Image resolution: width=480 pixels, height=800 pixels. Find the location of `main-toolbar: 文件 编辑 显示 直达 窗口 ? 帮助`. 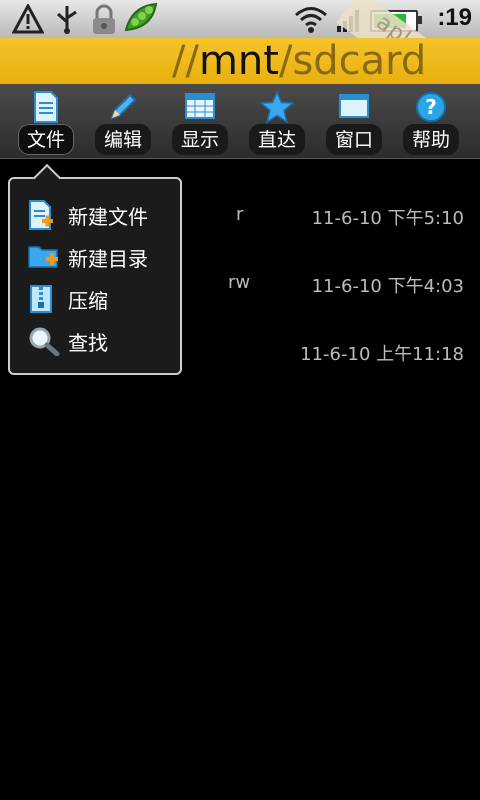

main-toolbar: 文件 编辑 显示 直达 窗口 ? 帮助 is located at coordinates (240, 121).